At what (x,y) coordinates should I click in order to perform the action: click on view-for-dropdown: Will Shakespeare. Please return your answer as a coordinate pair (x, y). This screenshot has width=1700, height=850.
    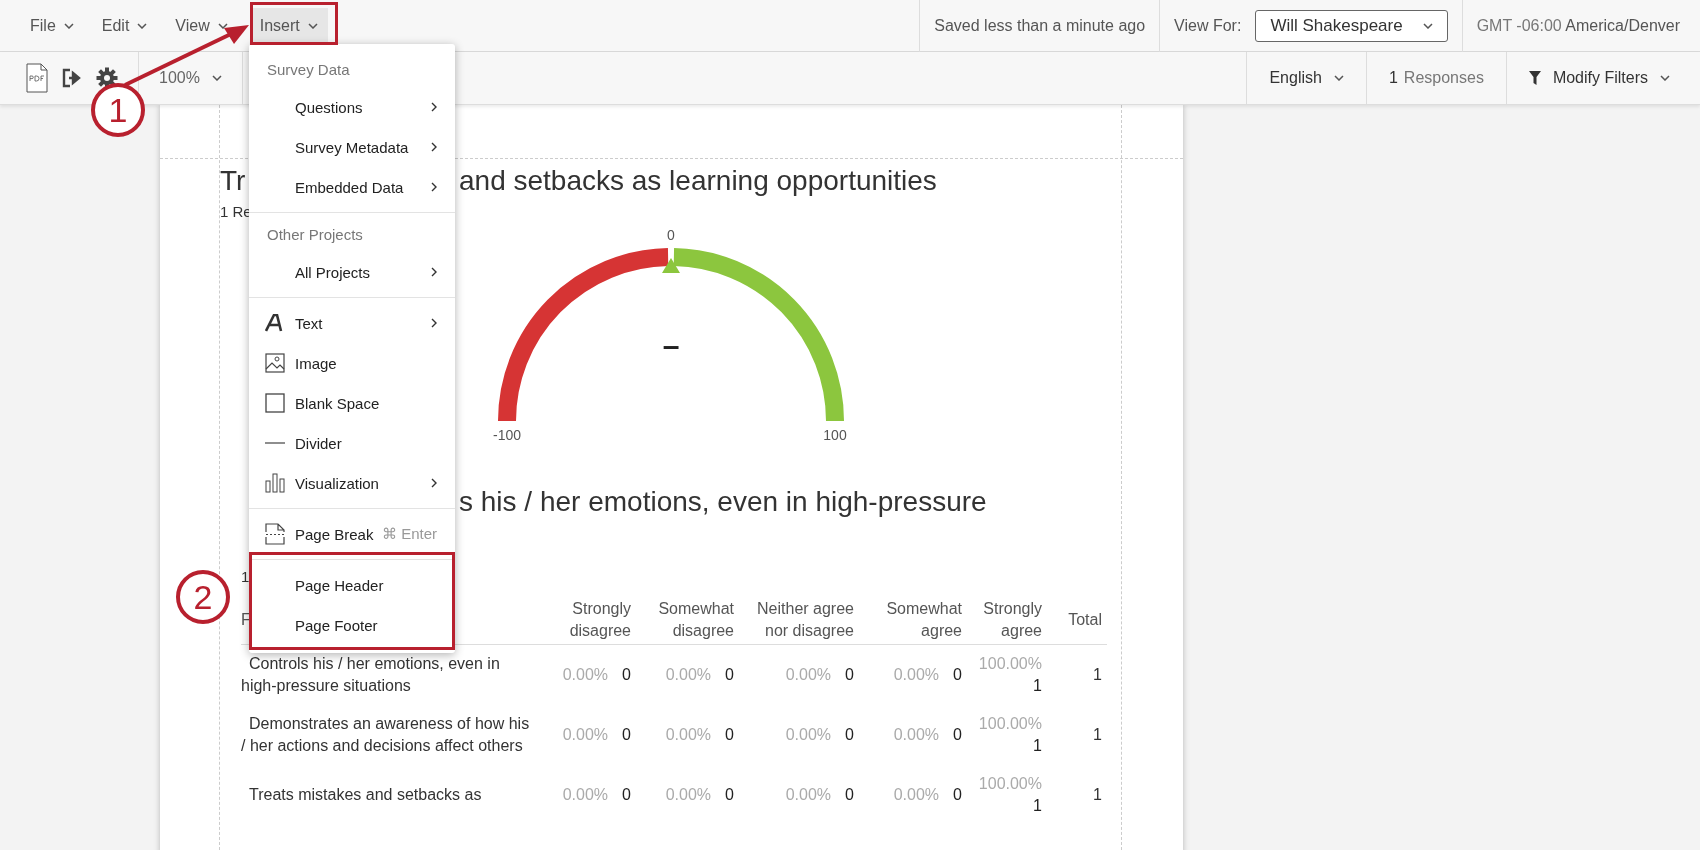
    Looking at the image, I should click on (1351, 25).